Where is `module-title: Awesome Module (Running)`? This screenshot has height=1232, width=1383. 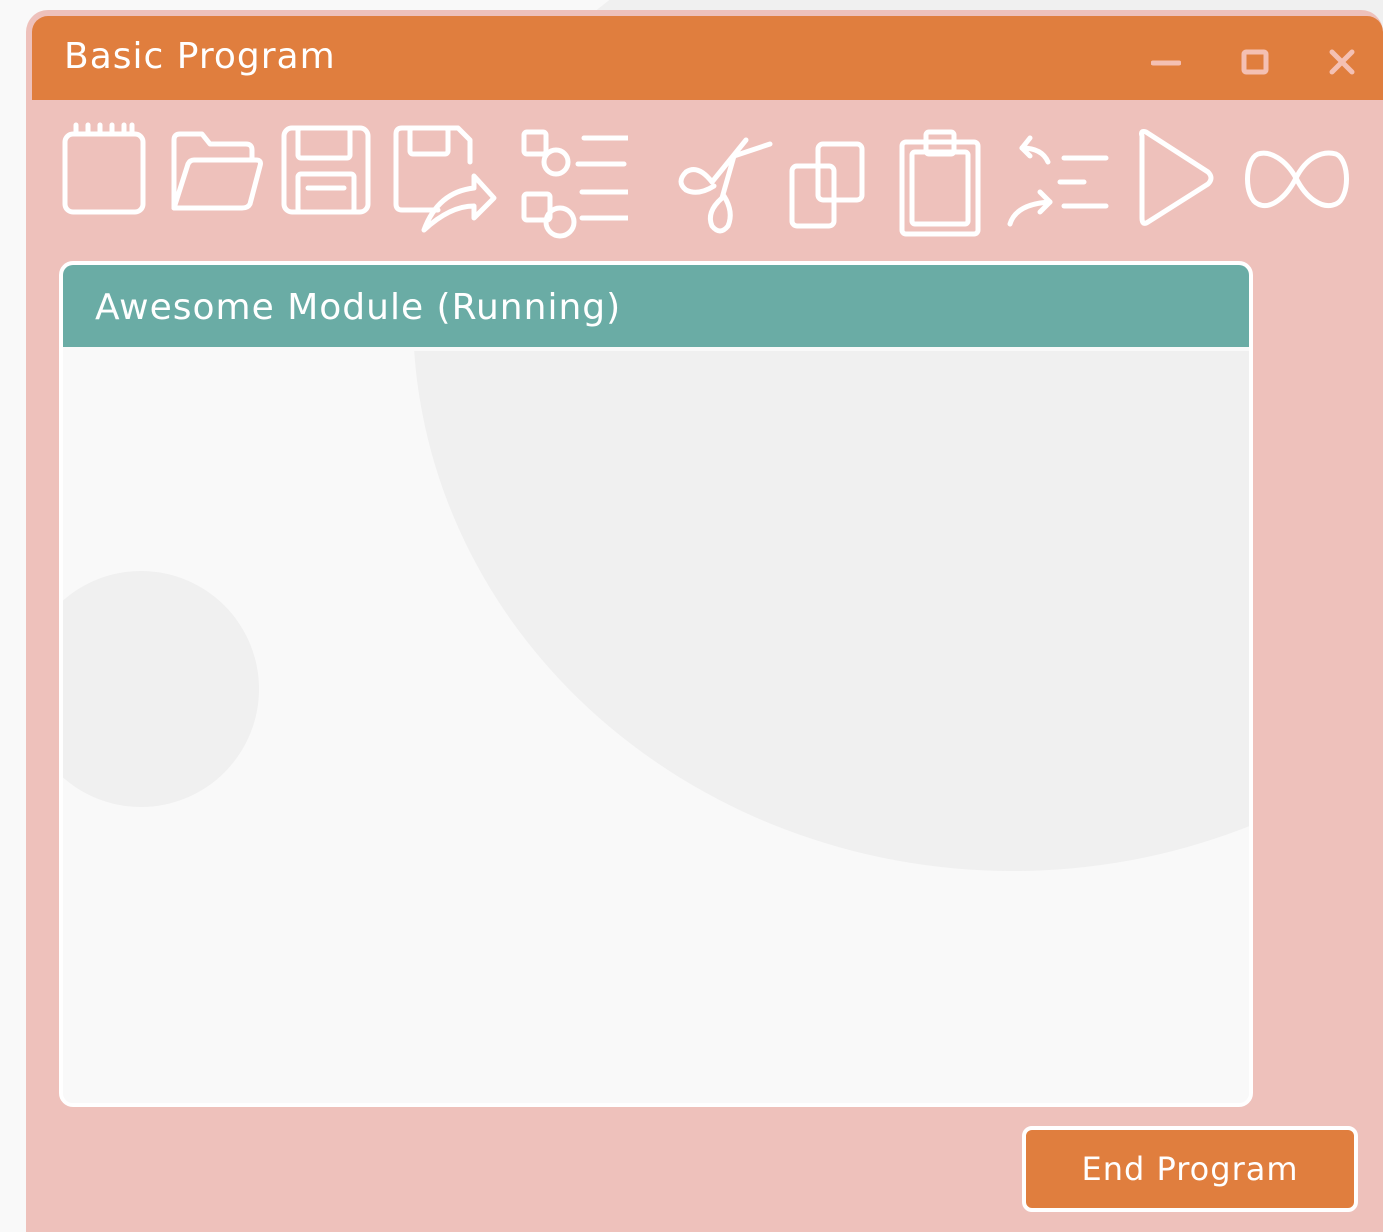 module-title: Awesome Module (Running) is located at coordinates (358, 307).